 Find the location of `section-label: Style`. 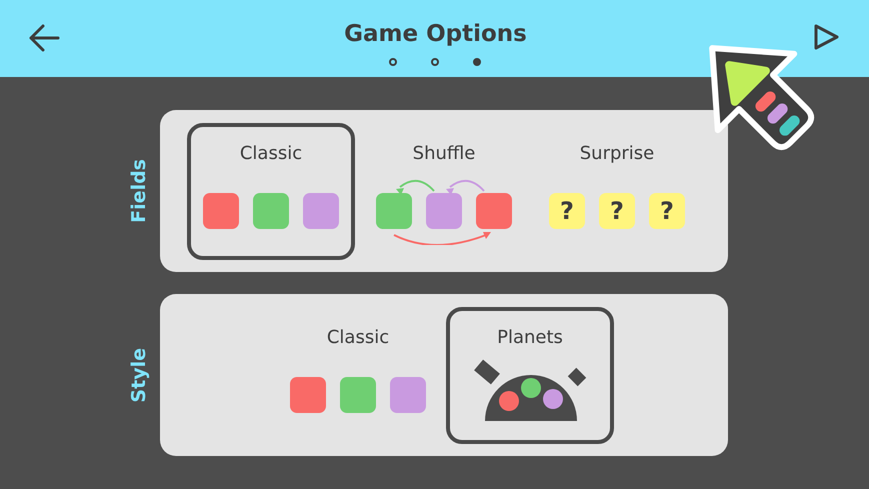

section-label: Style is located at coordinates (139, 375).